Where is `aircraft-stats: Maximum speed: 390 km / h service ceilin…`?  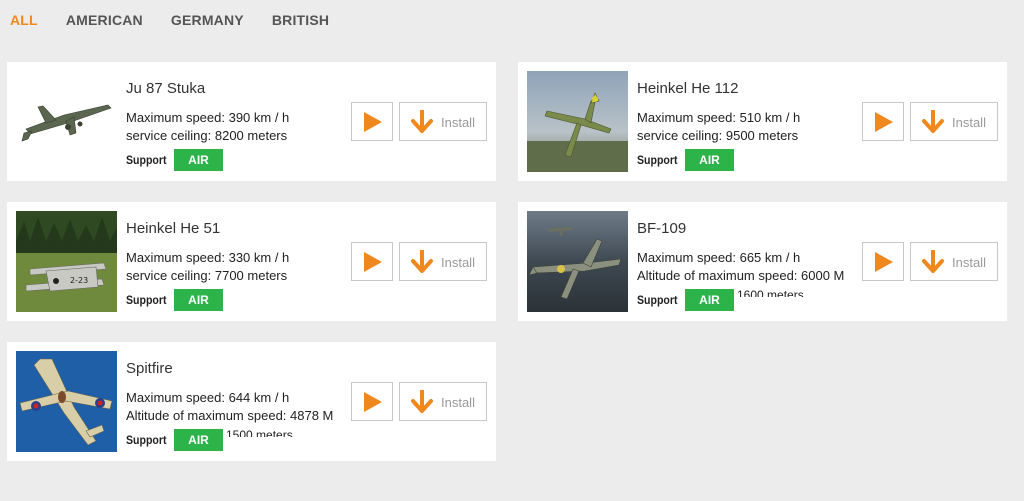
aircraft-stats: Maximum speed: 390 km / h service ceilin… is located at coordinates (238, 128).